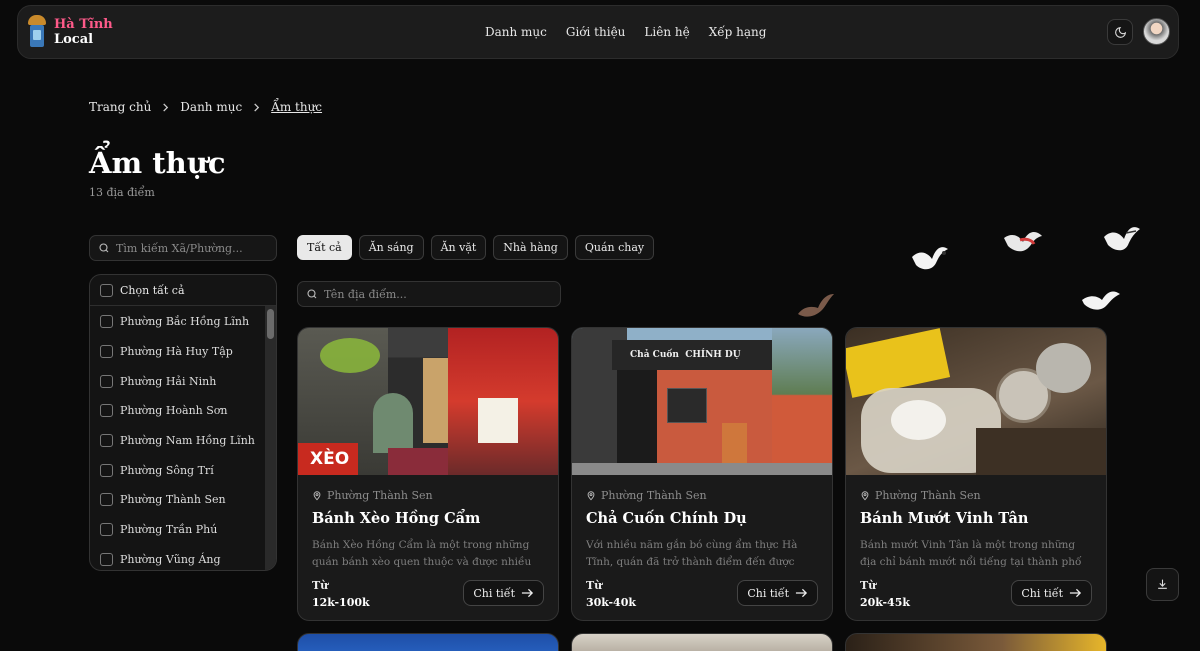 The image size is (1200, 651). Describe the element at coordinates (270, 438) in the screenshot. I see `ward-list-scrollbar` at that location.